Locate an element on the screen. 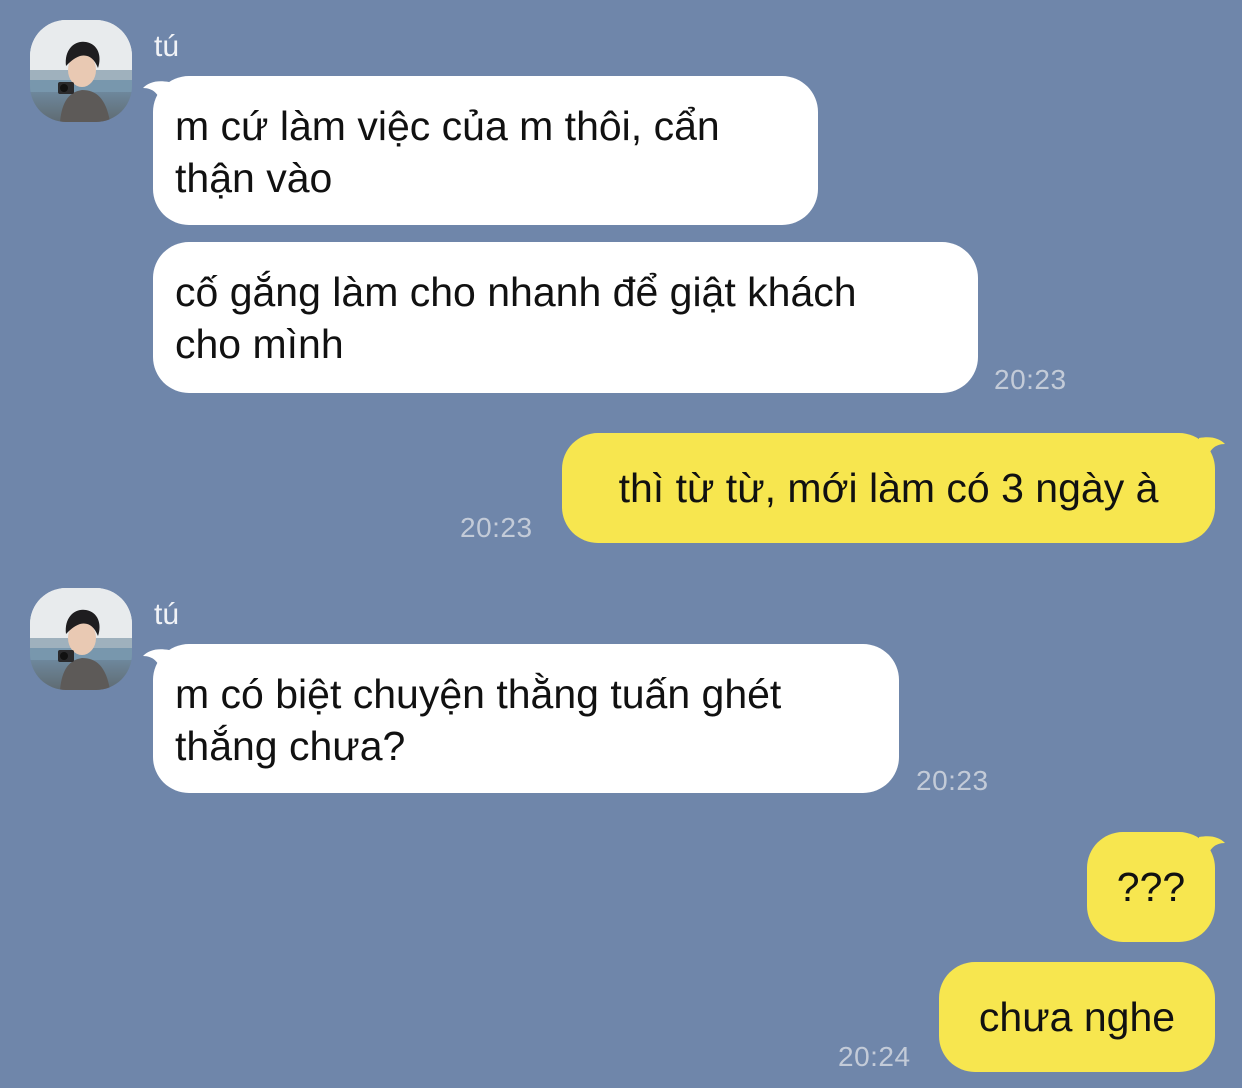 The height and width of the screenshot is (1088, 1242). message-timestamp: 20:24 is located at coordinates (874, 1056).